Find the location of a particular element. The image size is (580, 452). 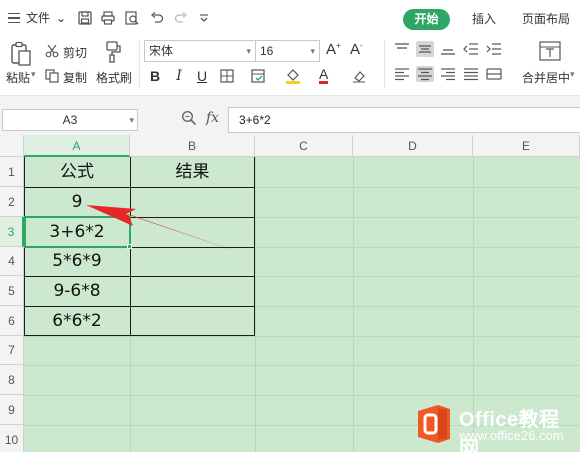

align-center-icon is located at coordinates (425, 74).